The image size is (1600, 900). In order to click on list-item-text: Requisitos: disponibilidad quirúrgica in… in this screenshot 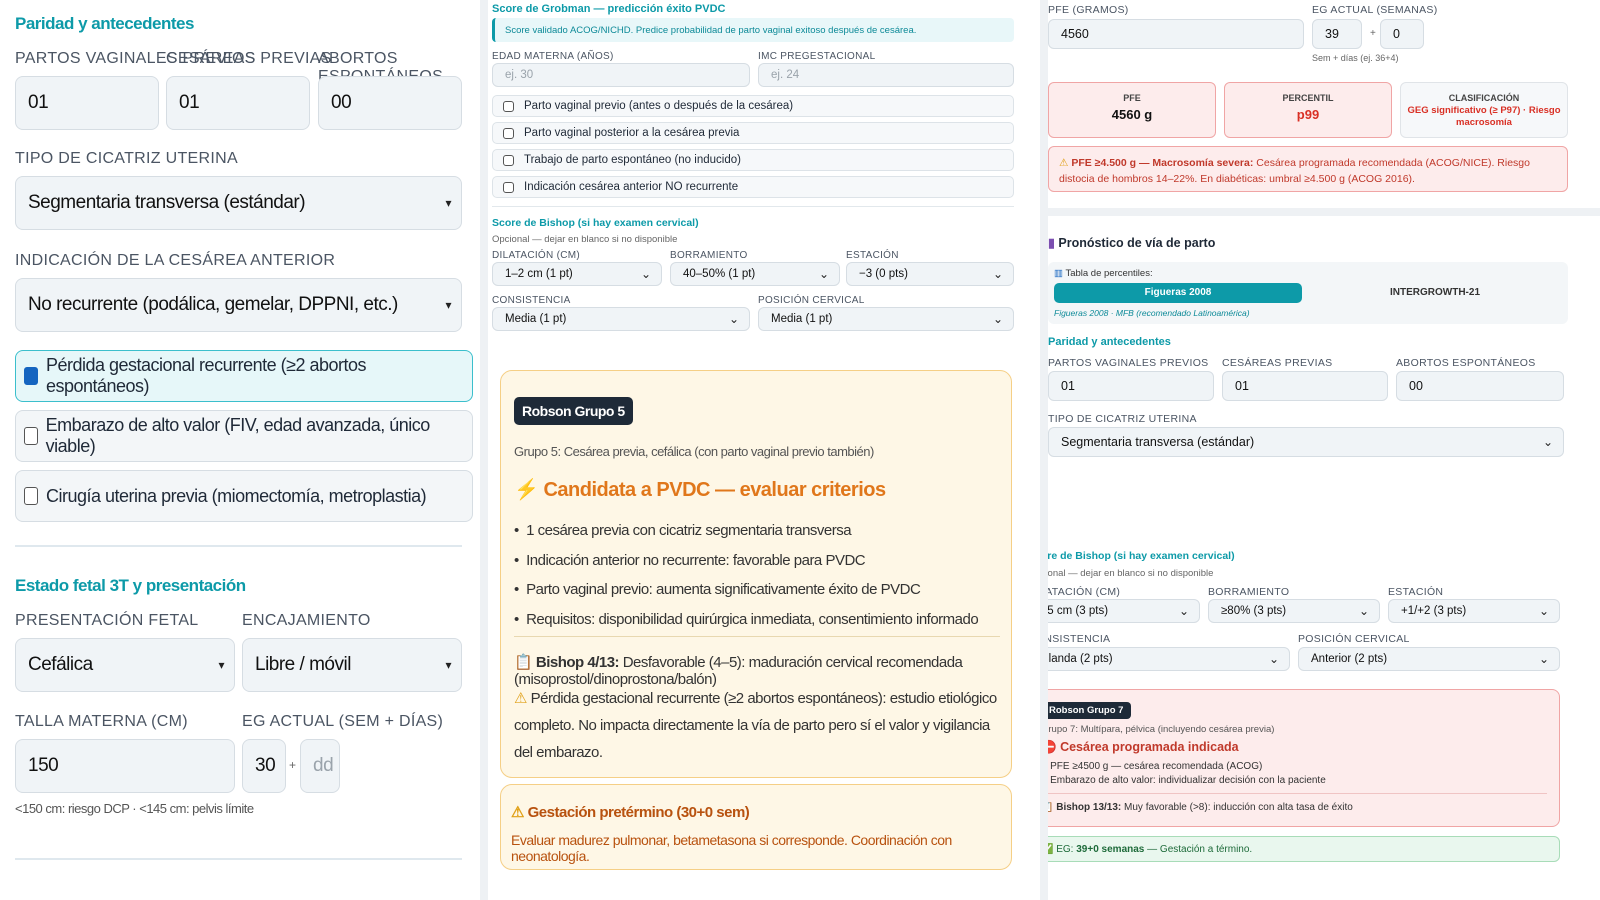, I will do `click(752, 619)`.